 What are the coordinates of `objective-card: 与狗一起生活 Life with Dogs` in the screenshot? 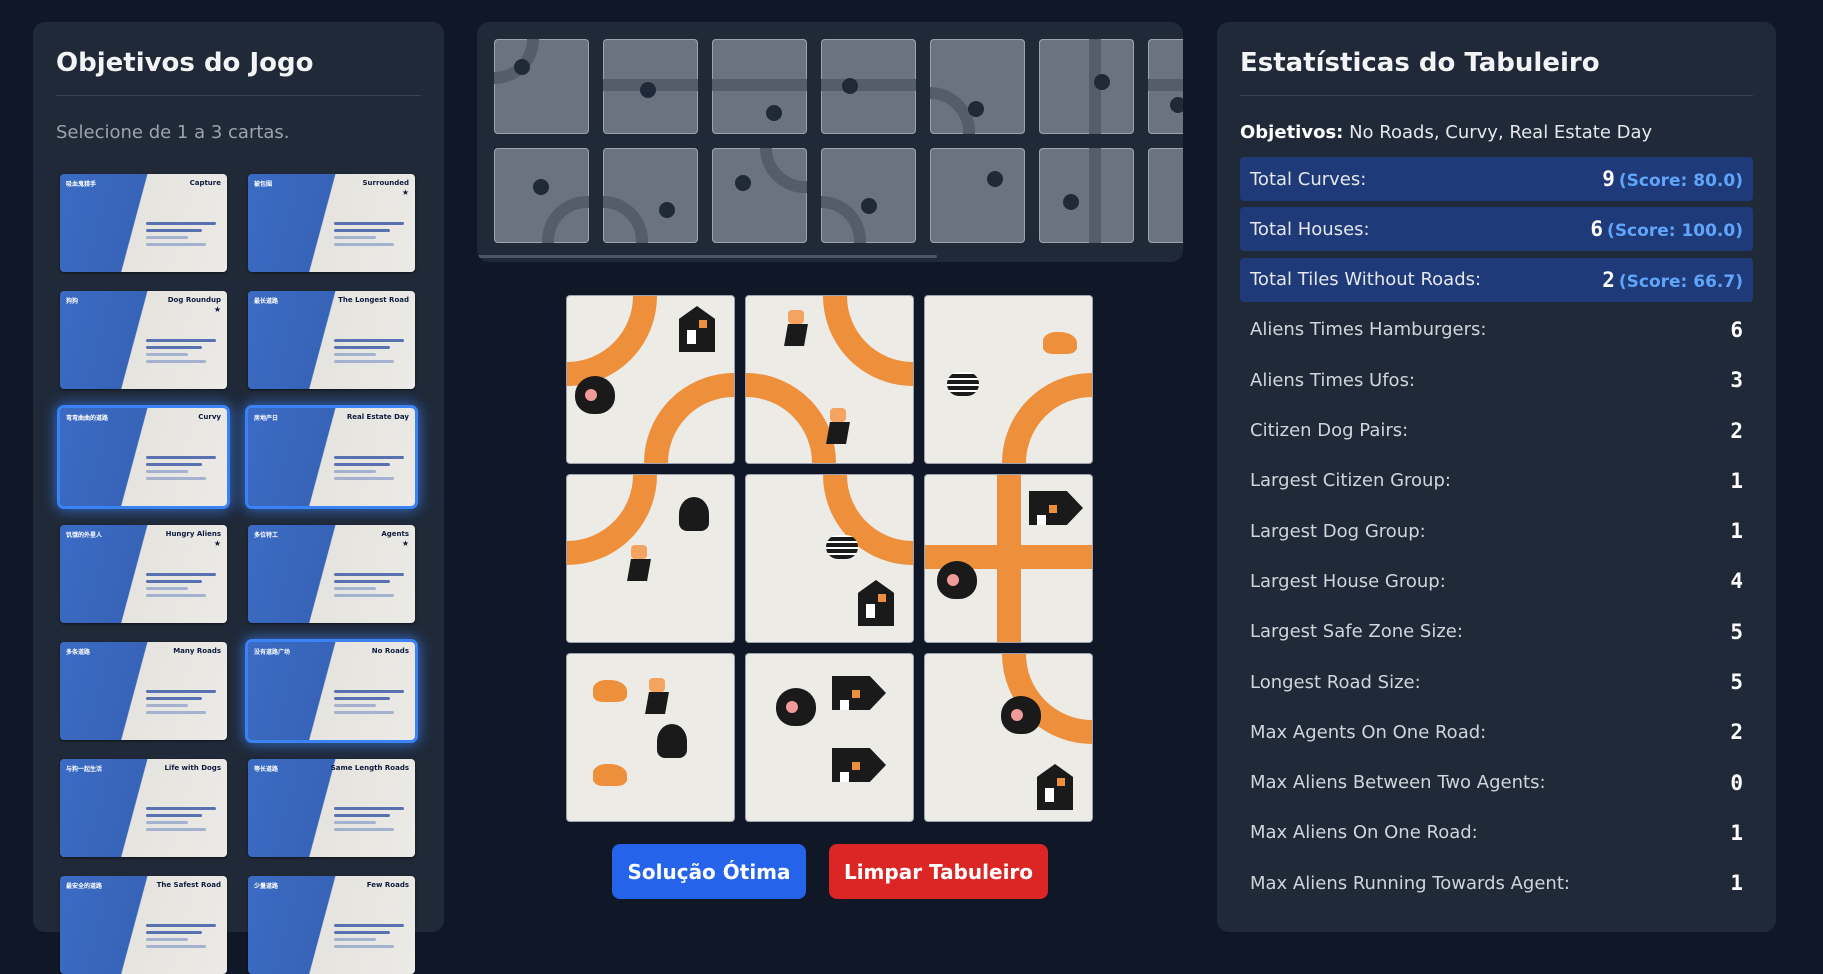 It's located at (143, 808).